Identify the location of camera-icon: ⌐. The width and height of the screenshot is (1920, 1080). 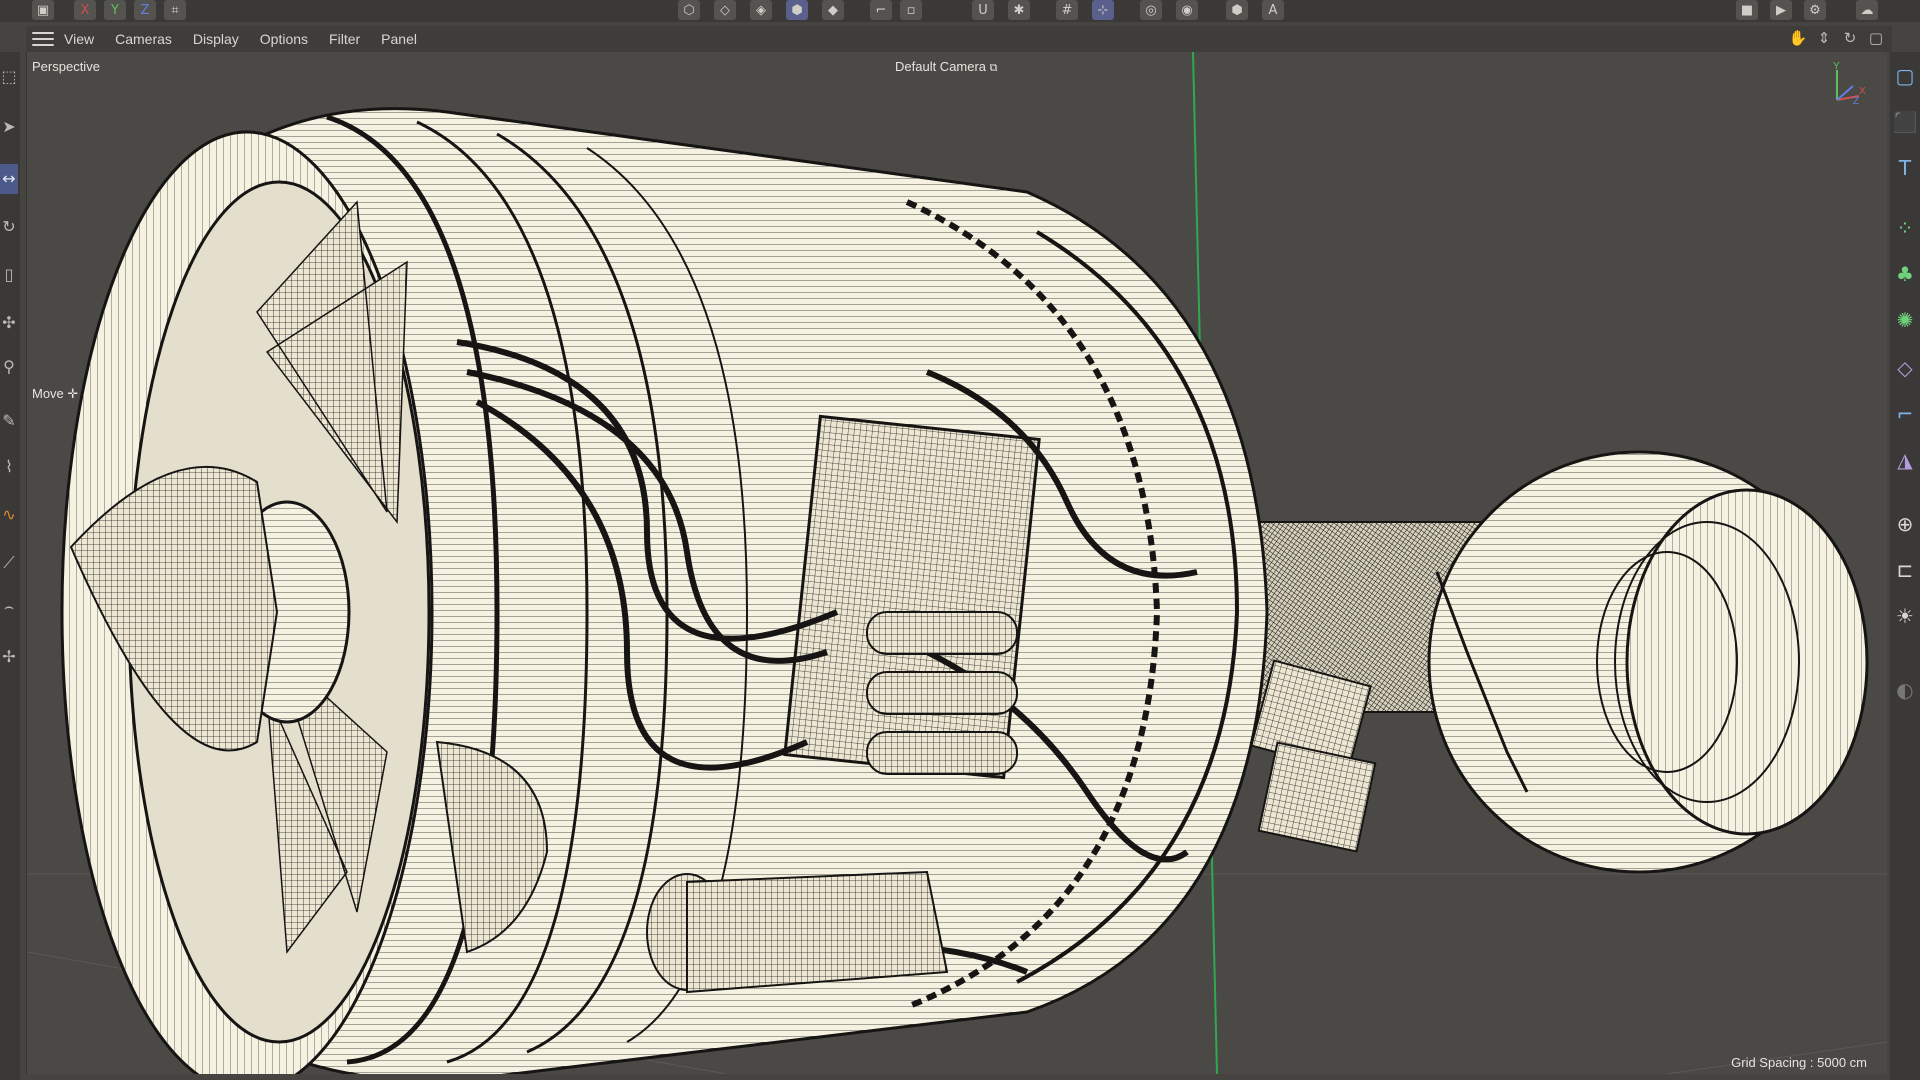
(1905, 414).